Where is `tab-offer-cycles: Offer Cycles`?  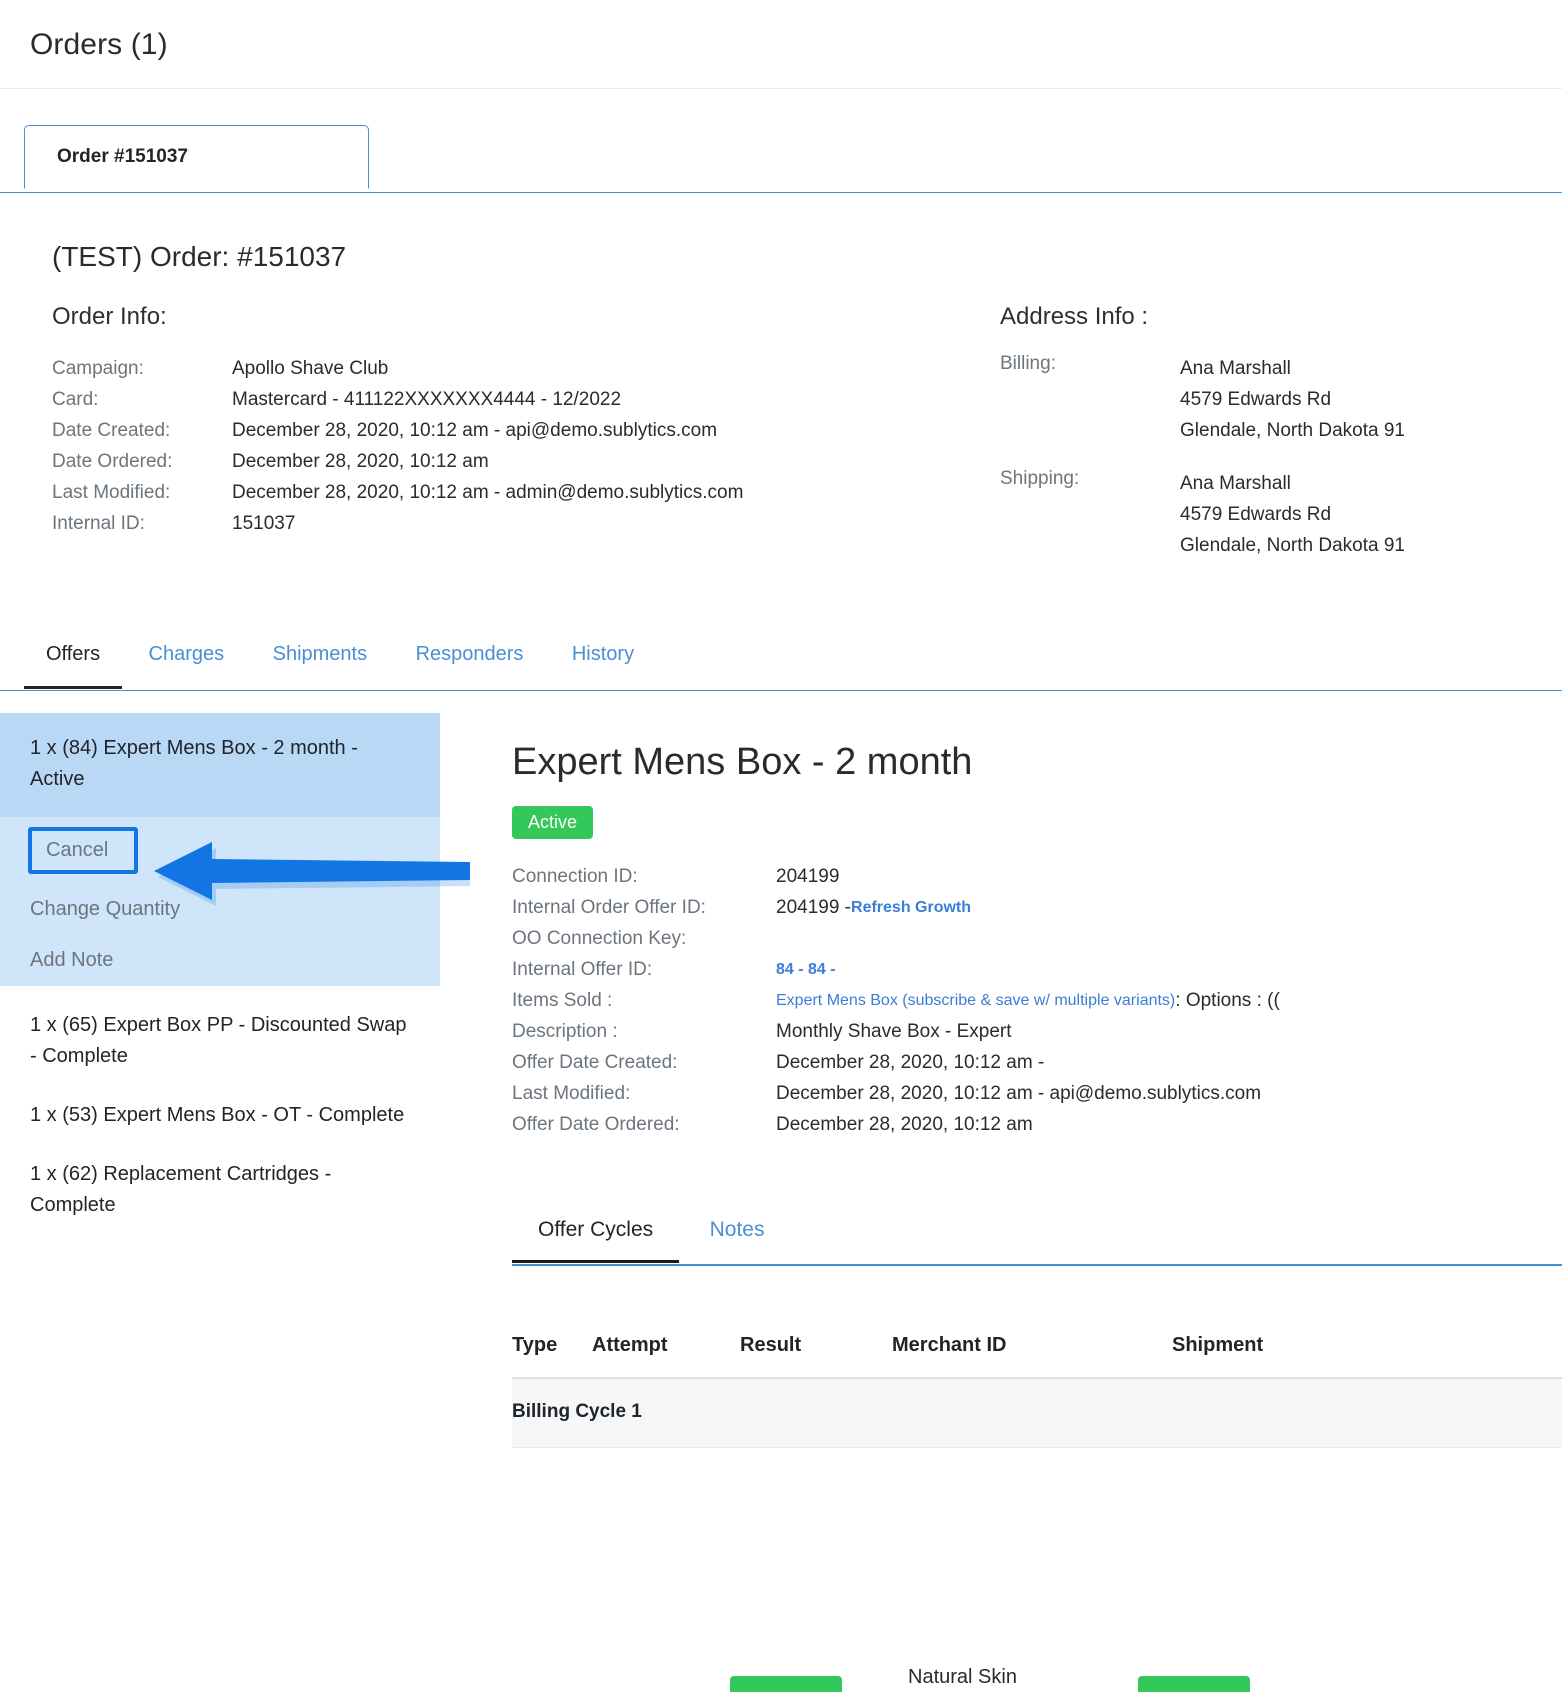
tab-offer-cycles: Offer Cycles is located at coordinates (596, 1236).